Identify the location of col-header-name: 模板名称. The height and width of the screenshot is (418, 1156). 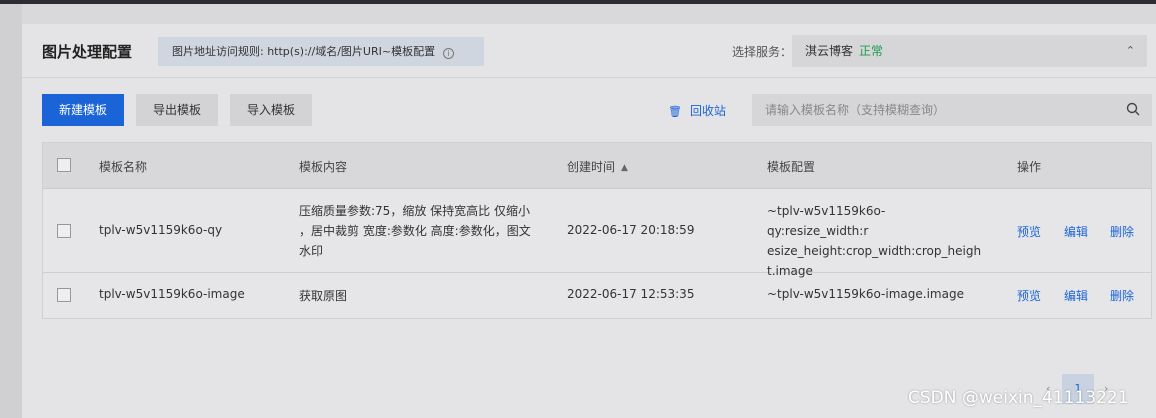
(123, 167).